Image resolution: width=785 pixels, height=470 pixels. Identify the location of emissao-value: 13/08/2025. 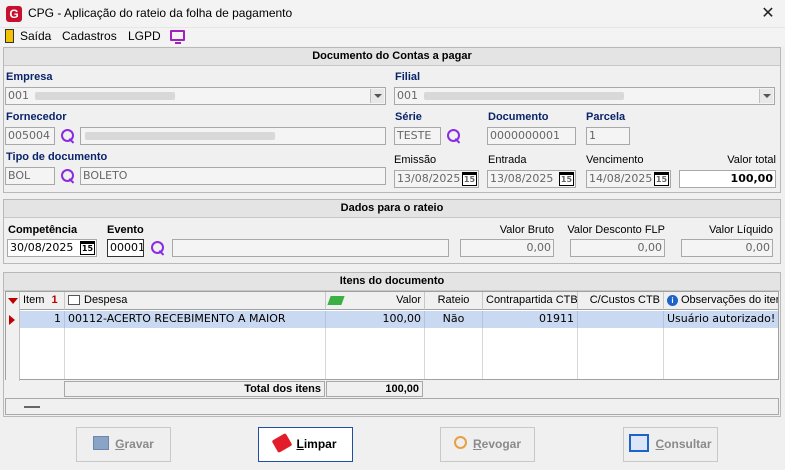
(429, 178).